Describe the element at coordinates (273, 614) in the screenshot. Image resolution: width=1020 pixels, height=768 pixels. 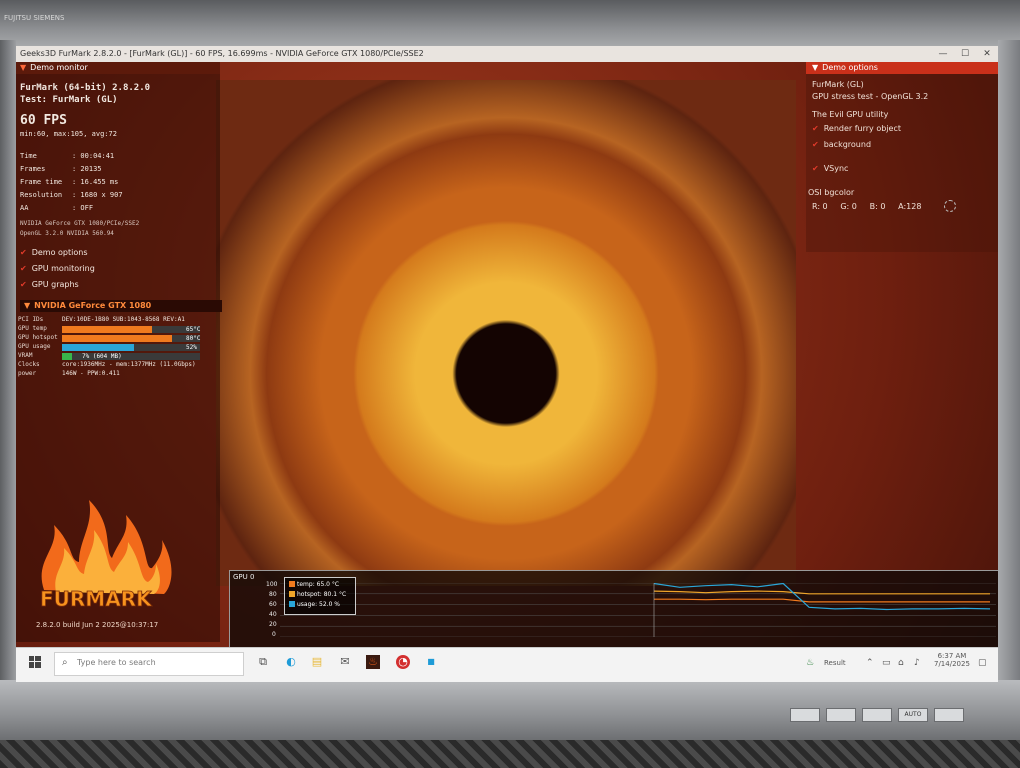
I see `y-tick-40: 40` at that location.